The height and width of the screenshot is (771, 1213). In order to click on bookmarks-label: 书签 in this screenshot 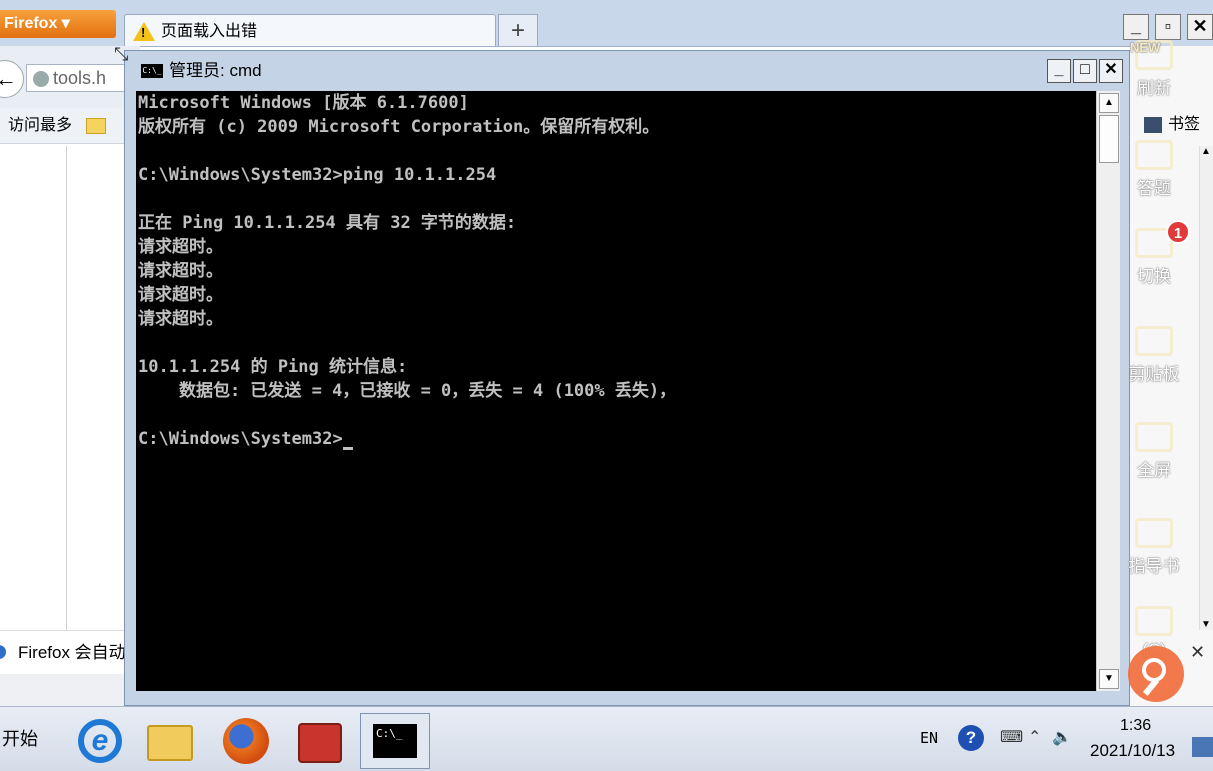, I will do `click(1184, 124)`.